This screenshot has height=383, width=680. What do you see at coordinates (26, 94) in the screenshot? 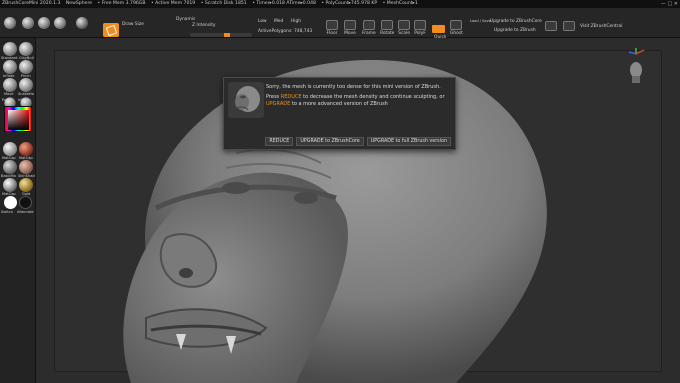
I see `brush-label: SnakeHo` at bounding box center [26, 94].